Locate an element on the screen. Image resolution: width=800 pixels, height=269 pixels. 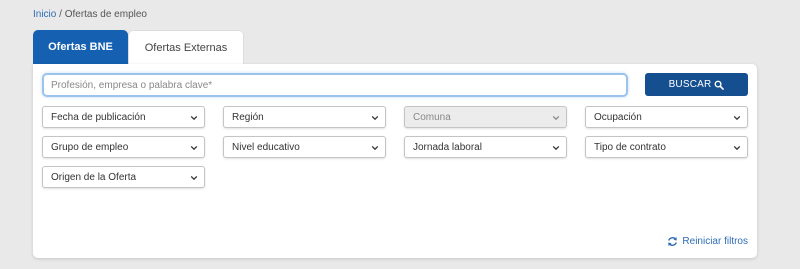
filter-region-select: Región is located at coordinates (304, 117).